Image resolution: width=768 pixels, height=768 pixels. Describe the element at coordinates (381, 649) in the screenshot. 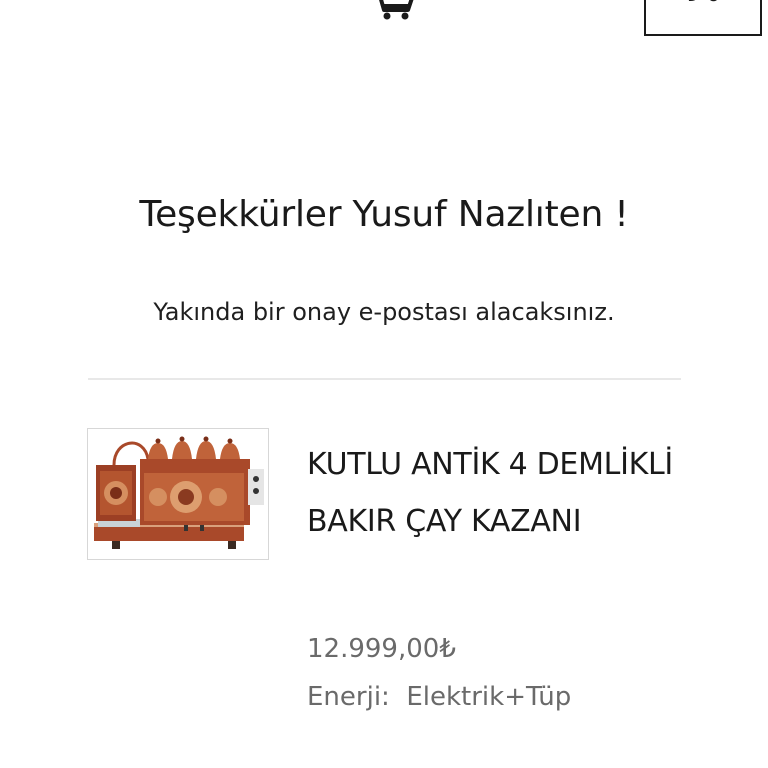

I see `product-price: 12.999,00₺` at that location.